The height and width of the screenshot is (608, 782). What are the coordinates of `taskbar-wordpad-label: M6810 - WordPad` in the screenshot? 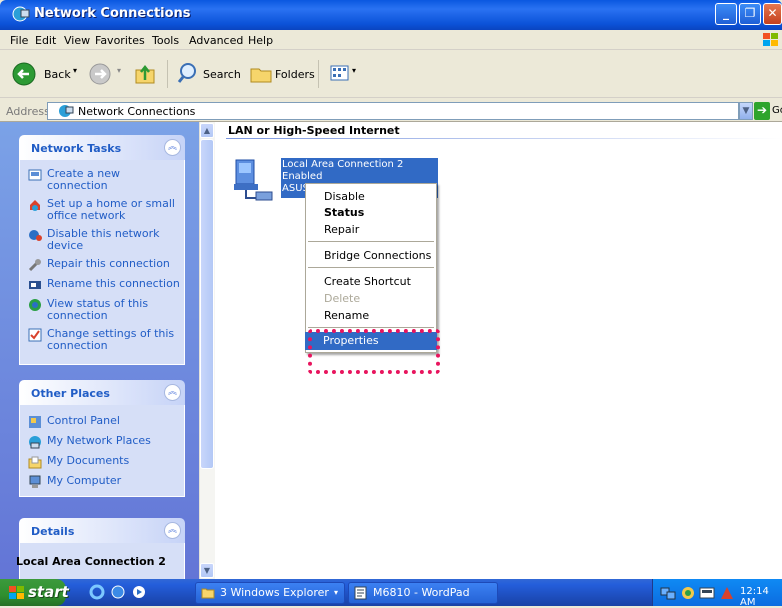 It's located at (421, 592).